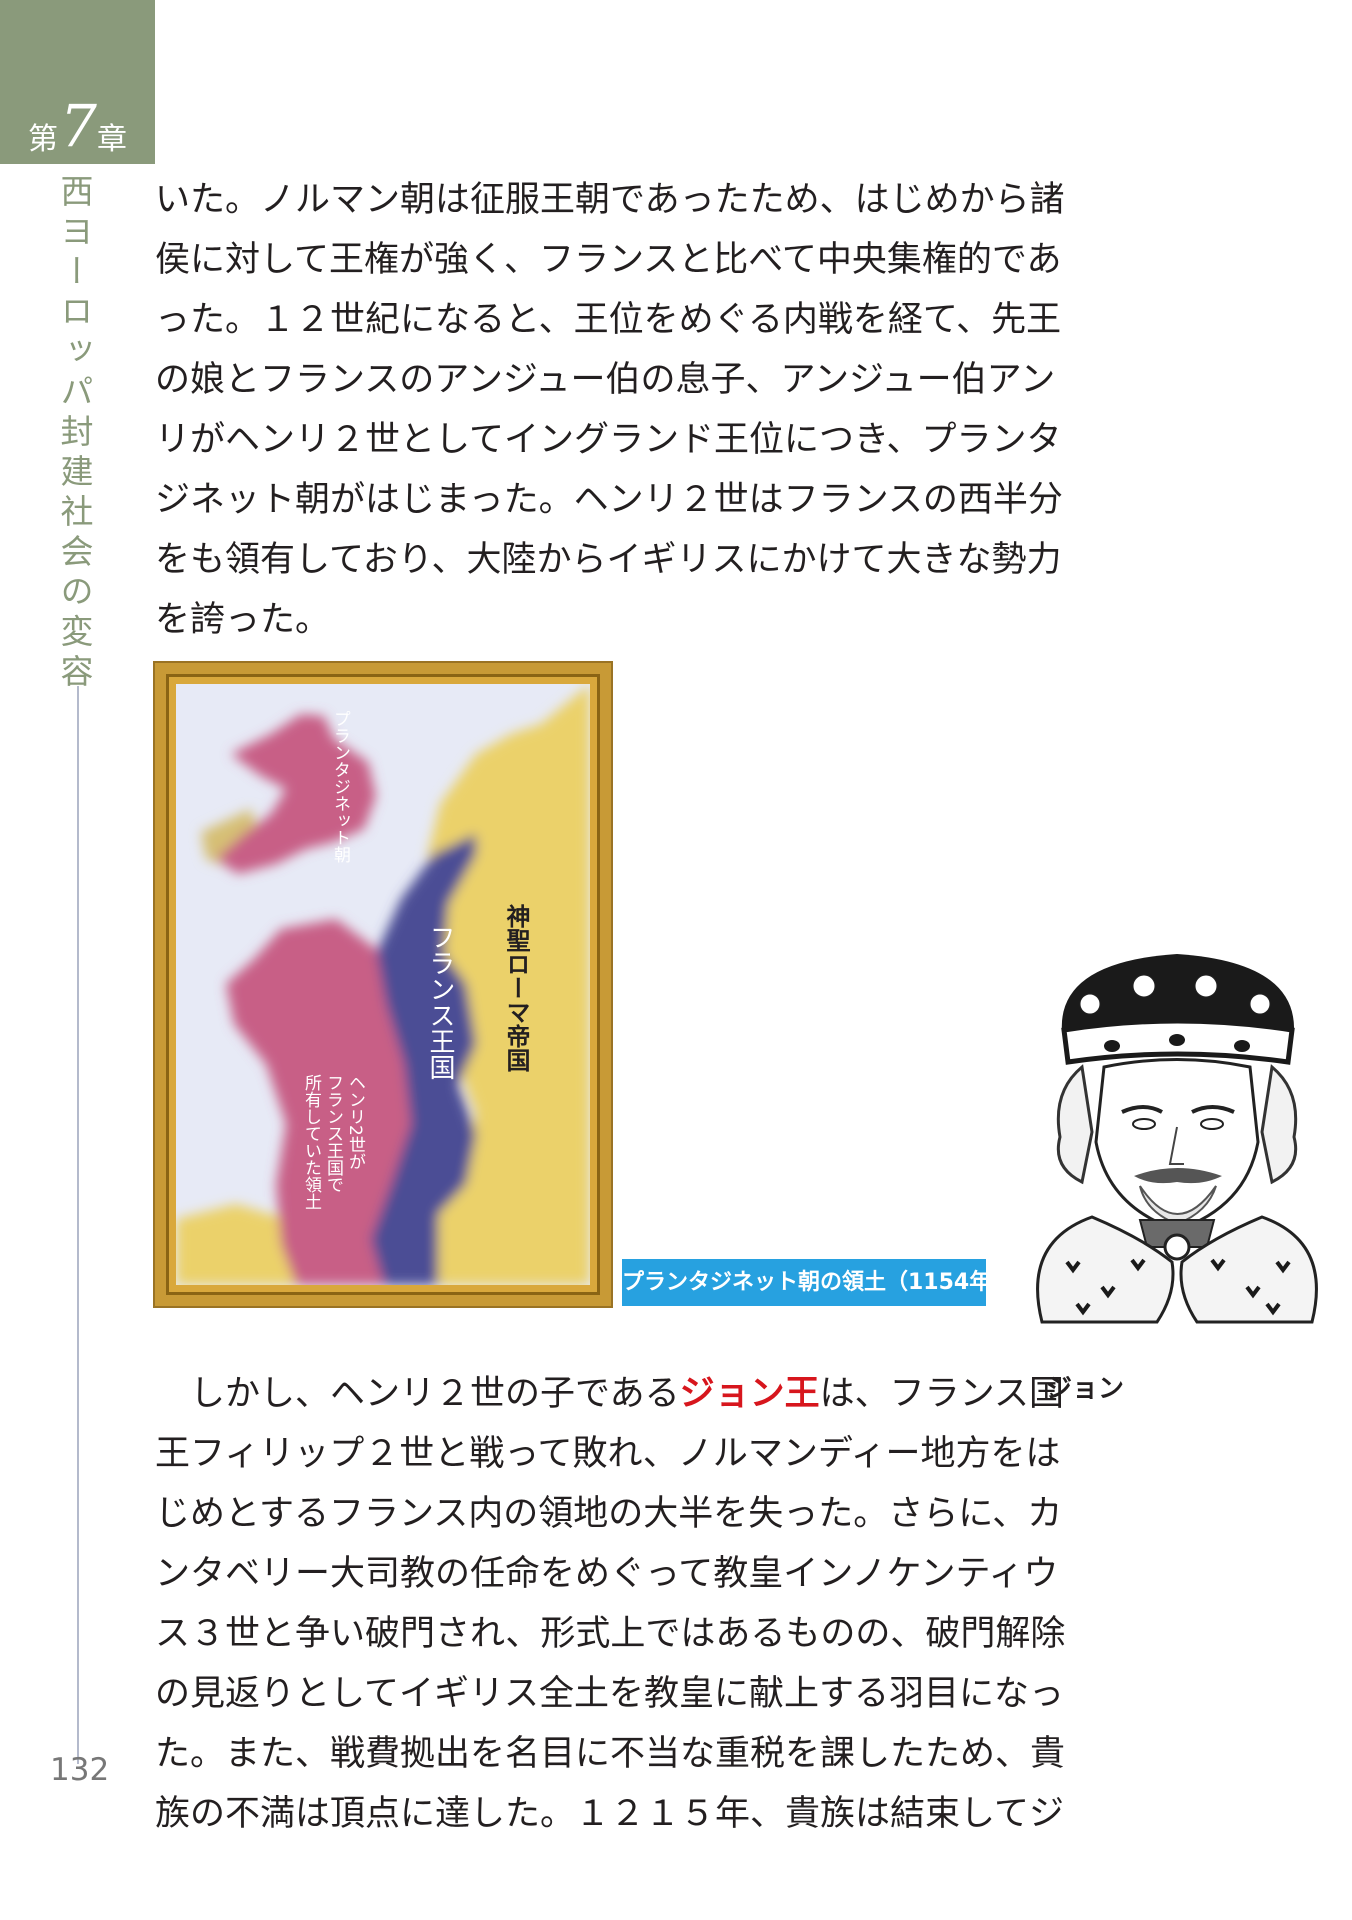 The image size is (1352, 1920). I want to click on label-henry-line-2: フランス王国で, so click(333, 1133).